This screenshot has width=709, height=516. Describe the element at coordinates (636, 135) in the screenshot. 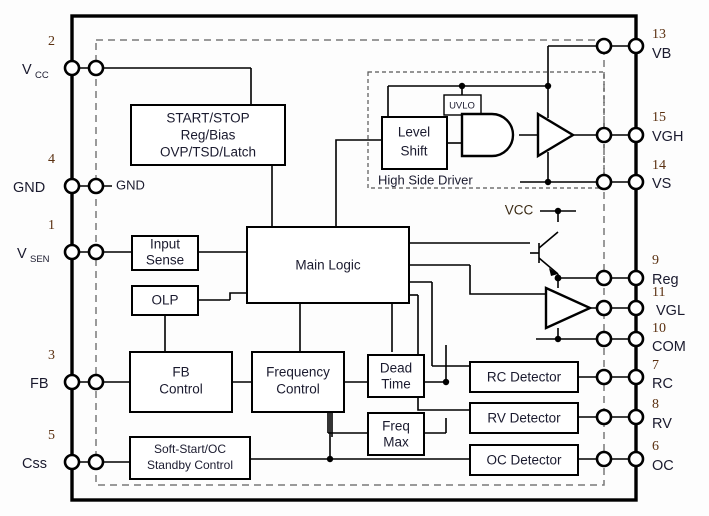

I see `pin-pad-vgh-outer` at that location.